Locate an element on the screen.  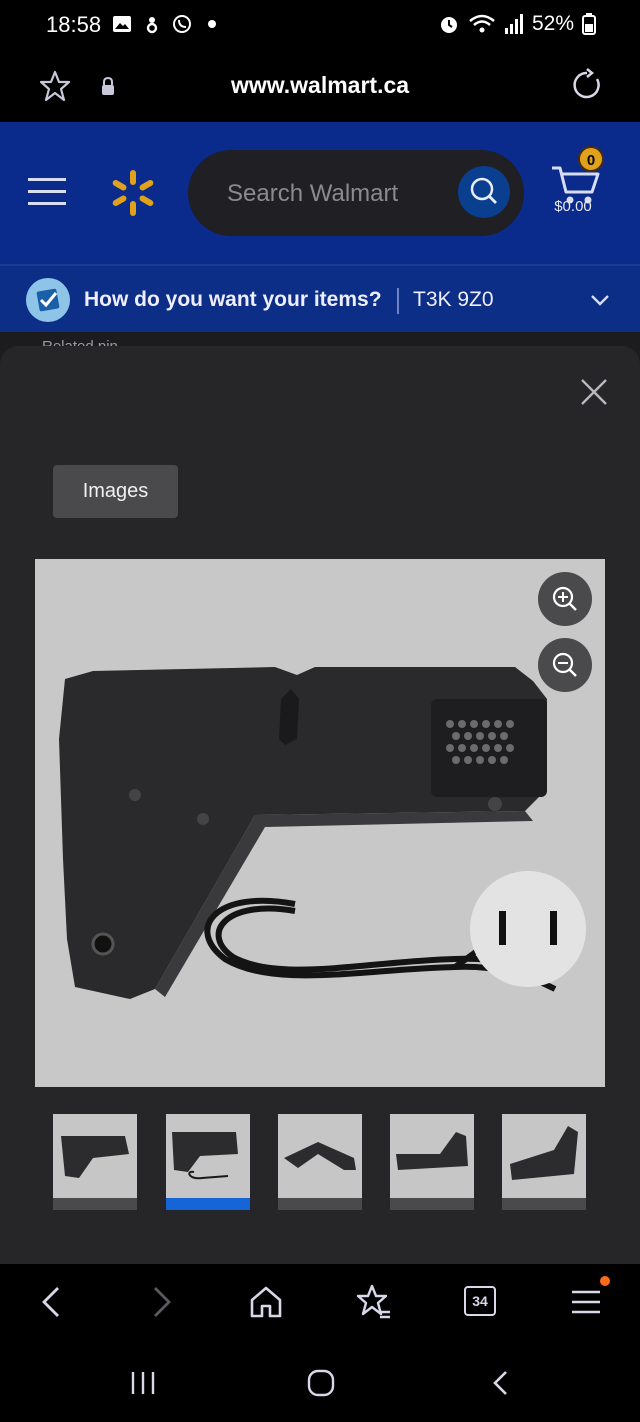
cart-total: $0.00 is located at coordinates (573, 206).